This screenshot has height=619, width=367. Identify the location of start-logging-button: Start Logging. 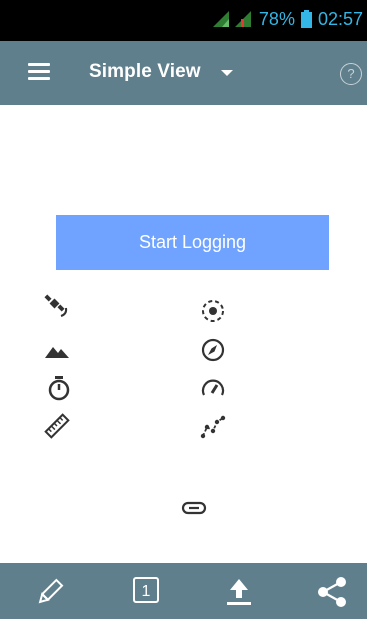
(192, 242).